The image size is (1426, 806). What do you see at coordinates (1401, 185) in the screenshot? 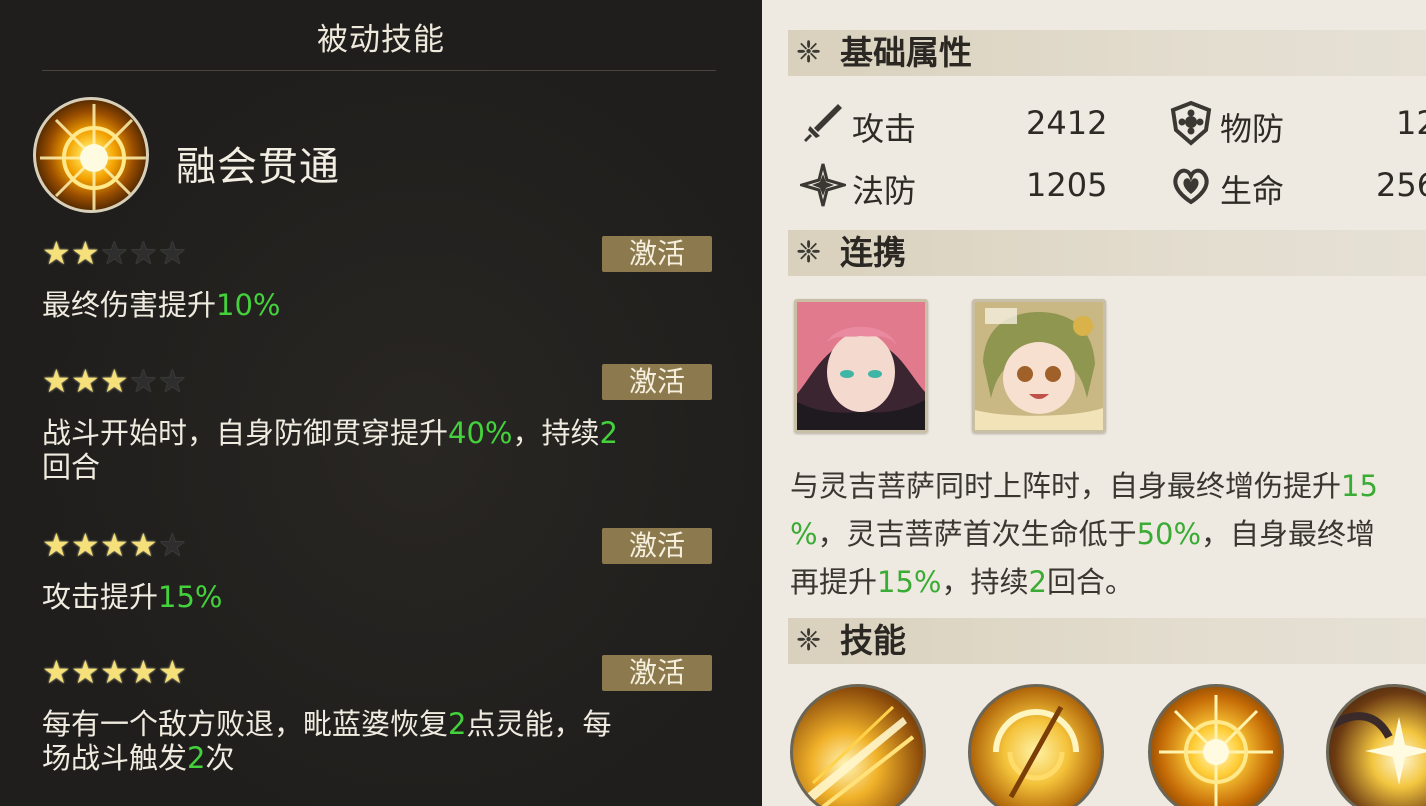
I see `attr-value: 256` at bounding box center [1401, 185].